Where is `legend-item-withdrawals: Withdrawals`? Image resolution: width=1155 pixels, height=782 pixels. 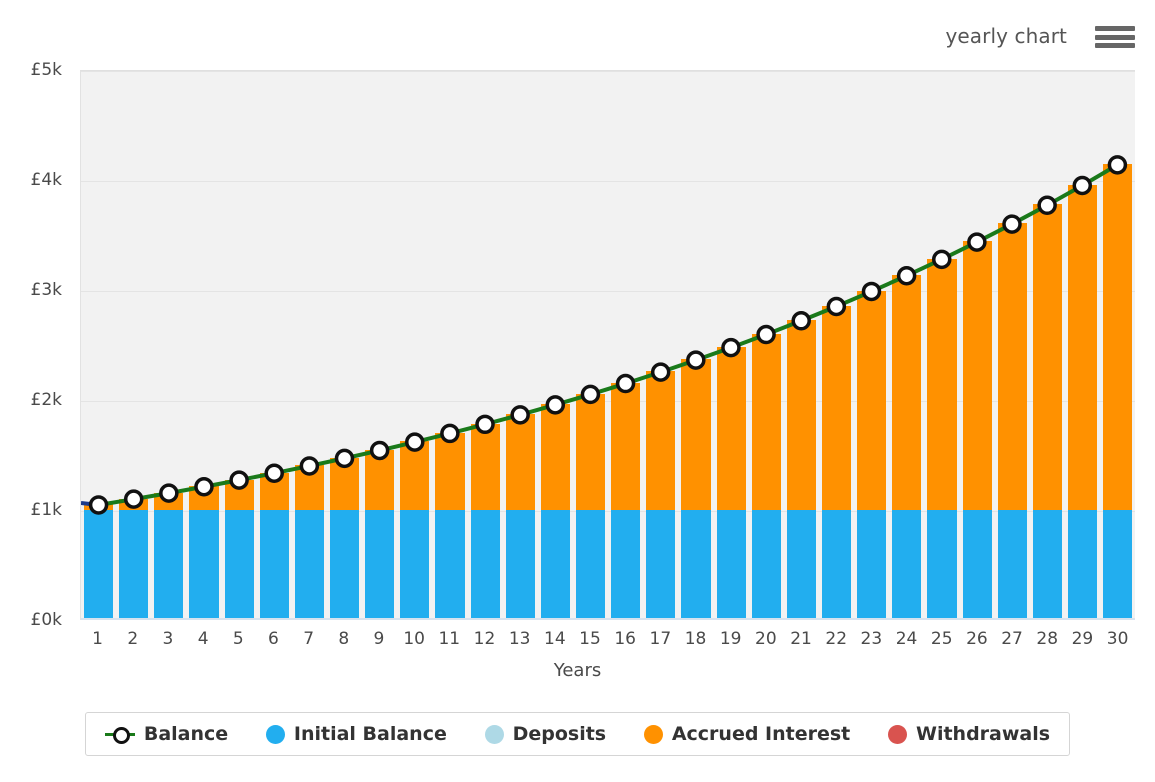
legend-item-withdrawals: Withdrawals is located at coordinates (969, 734).